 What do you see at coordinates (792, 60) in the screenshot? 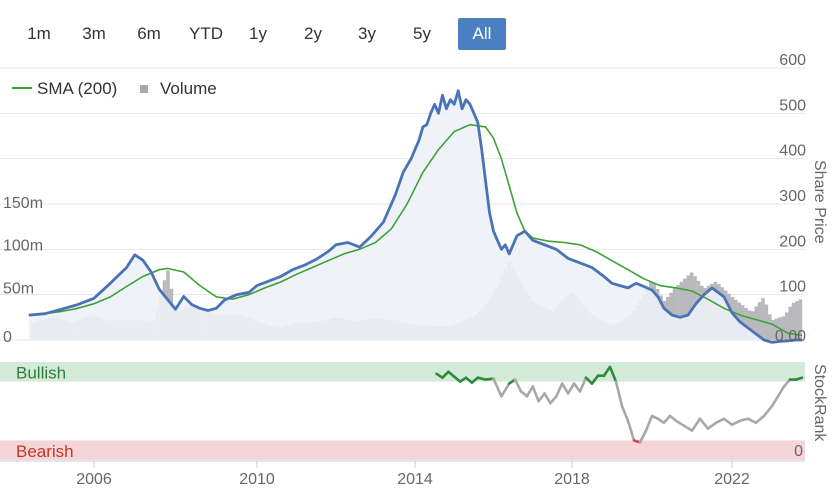
I see `price-tick-label: 600` at bounding box center [792, 60].